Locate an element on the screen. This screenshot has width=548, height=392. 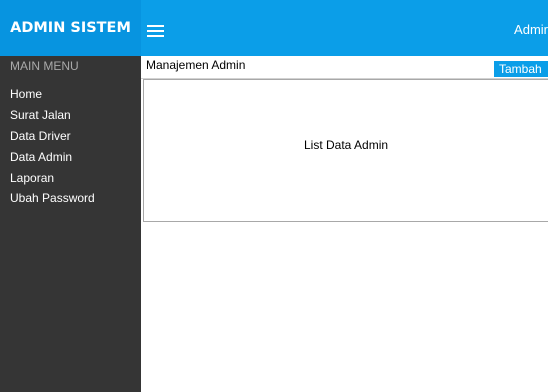
page-title: Manajemen Admin is located at coordinates (196, 65).